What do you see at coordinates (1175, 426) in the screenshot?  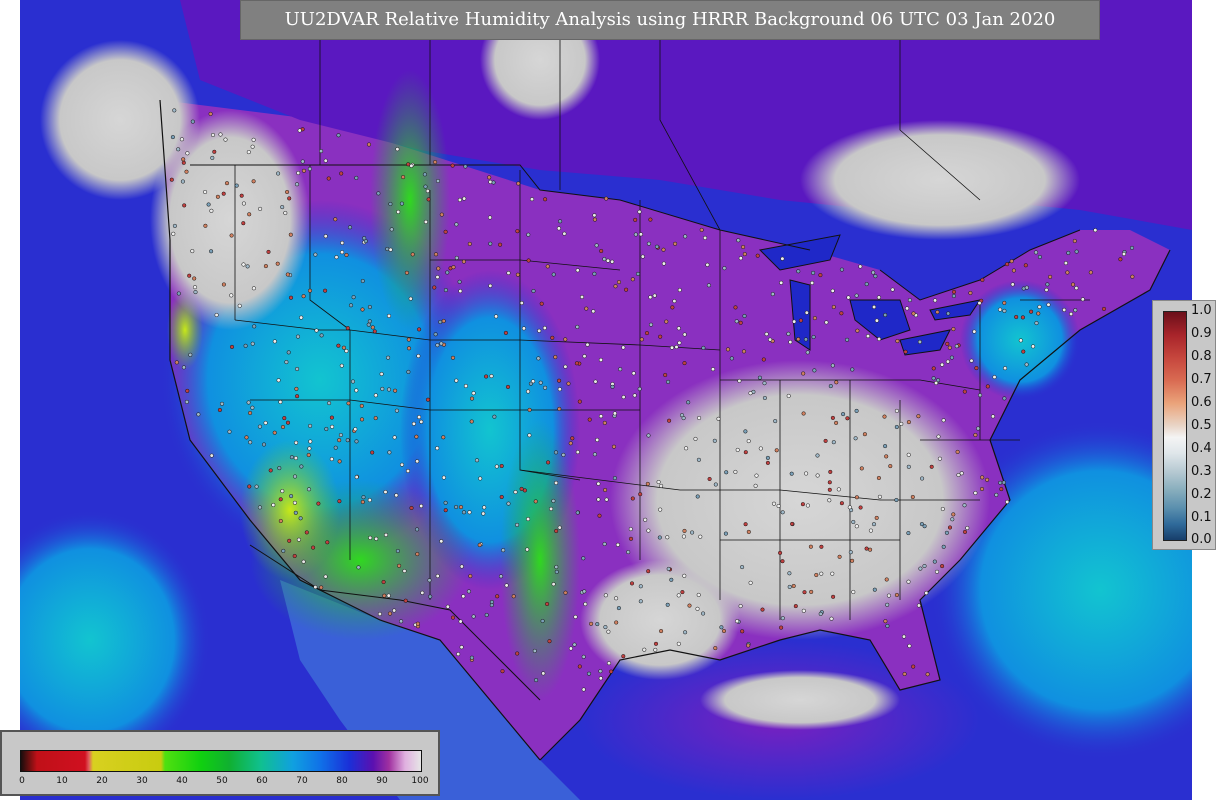 I see `ratio-colorbar` at bounding box center [1175, 426].